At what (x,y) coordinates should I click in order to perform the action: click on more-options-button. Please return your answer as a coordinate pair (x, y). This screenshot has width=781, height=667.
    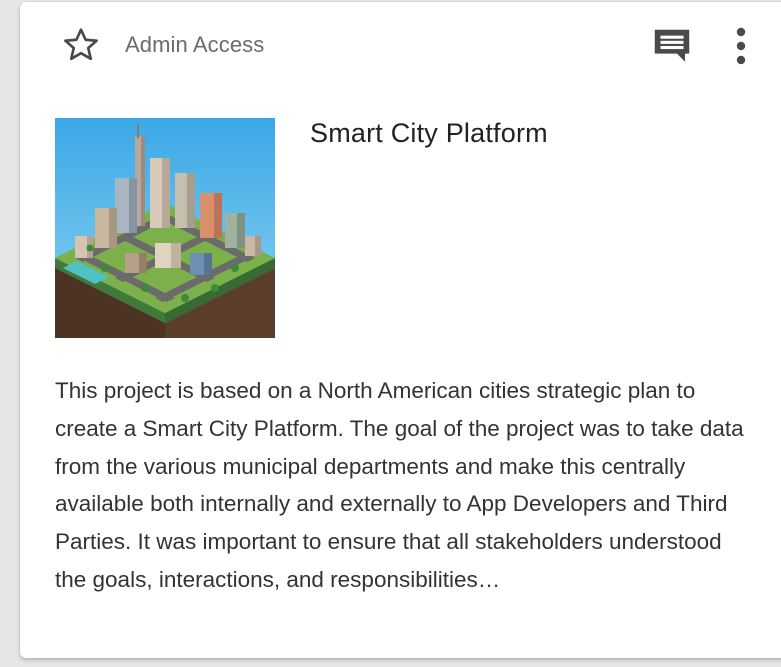
    Looking at the image, I should click on (741, 46).